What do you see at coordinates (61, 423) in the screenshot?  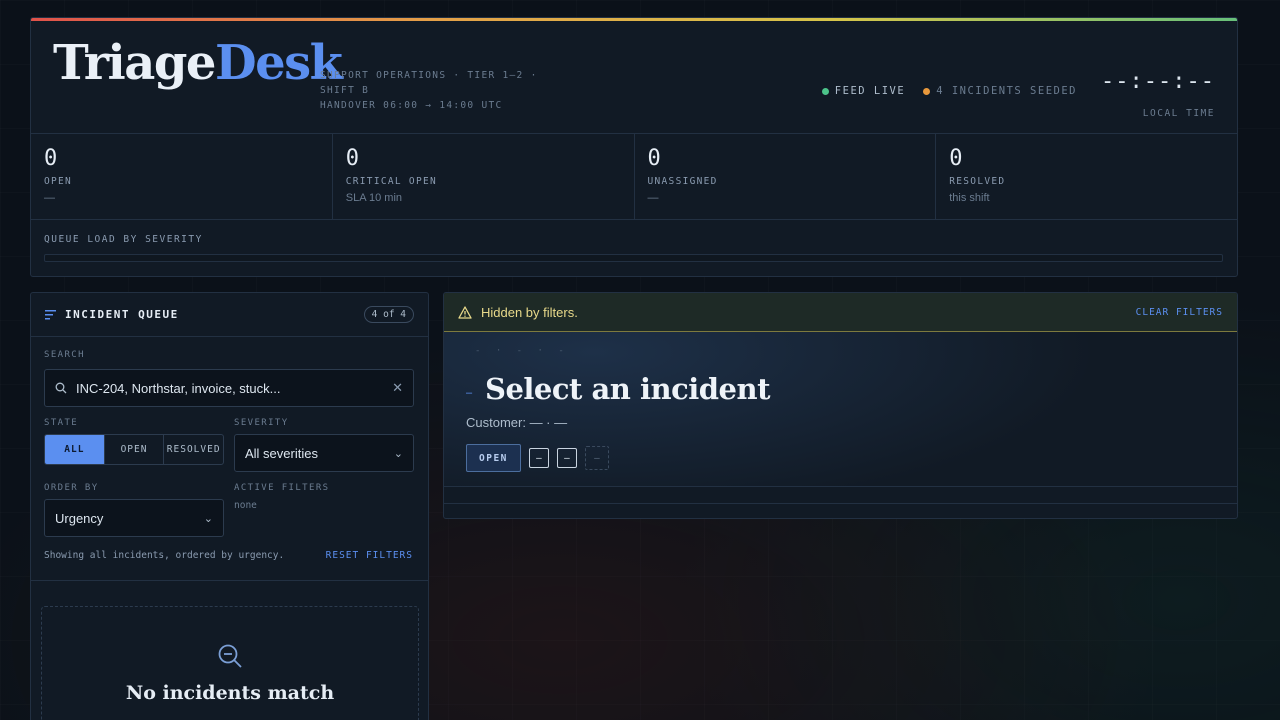 I see `state-label: STATE` at bounding box center [61, 423].